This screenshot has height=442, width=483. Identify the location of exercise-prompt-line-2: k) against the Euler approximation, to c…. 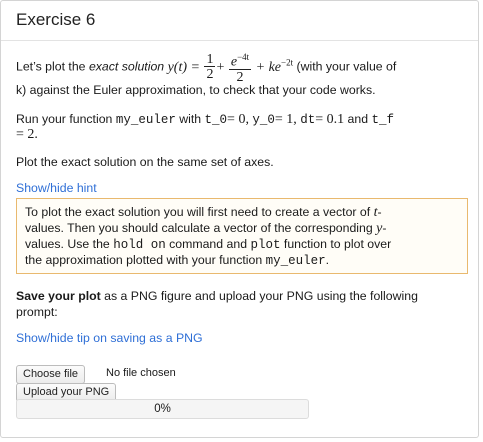
(196, 90).